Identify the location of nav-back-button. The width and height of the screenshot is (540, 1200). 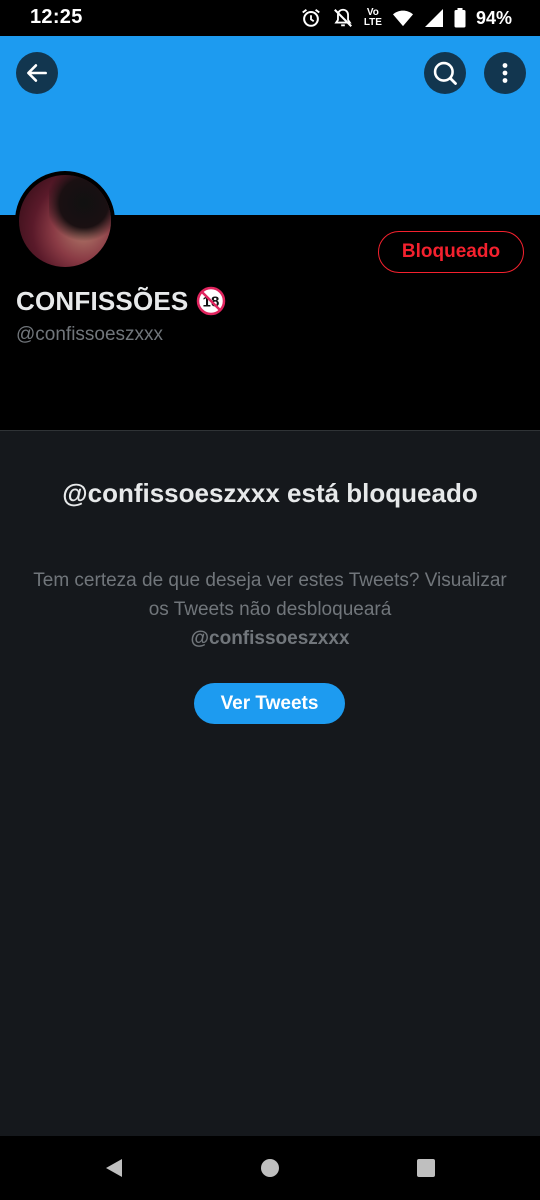
(114, 1168).